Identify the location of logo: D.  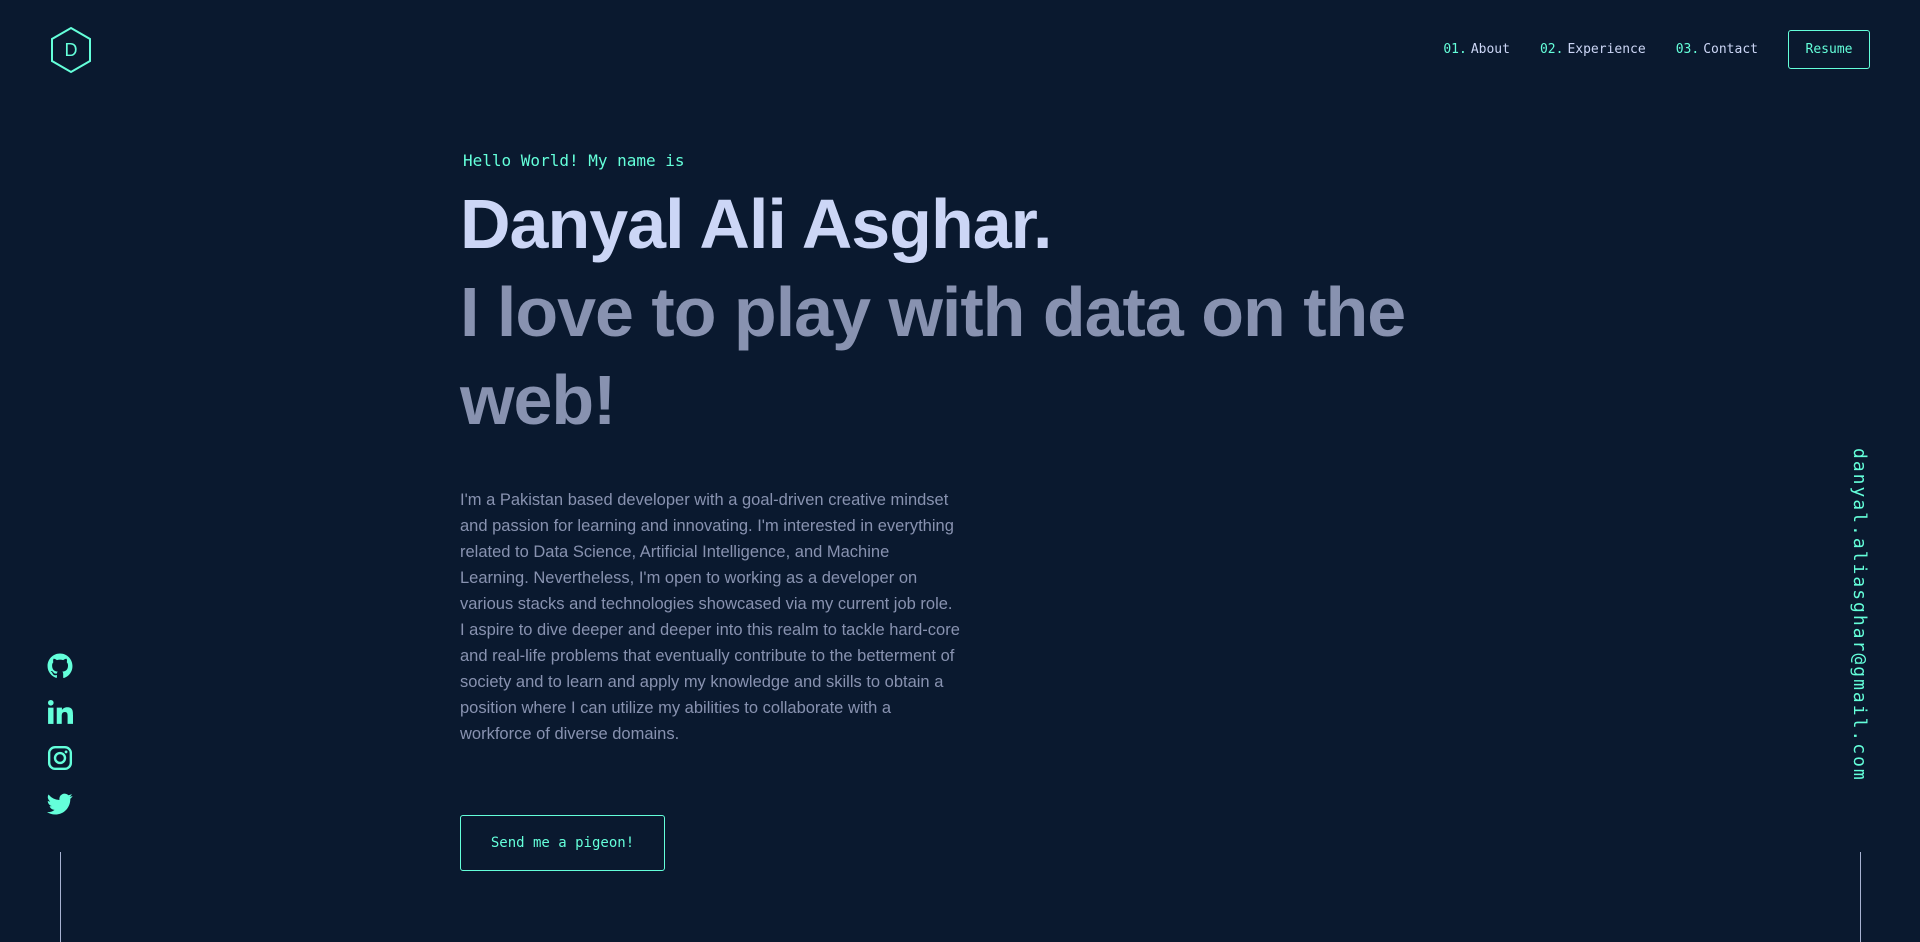
(71, 50).